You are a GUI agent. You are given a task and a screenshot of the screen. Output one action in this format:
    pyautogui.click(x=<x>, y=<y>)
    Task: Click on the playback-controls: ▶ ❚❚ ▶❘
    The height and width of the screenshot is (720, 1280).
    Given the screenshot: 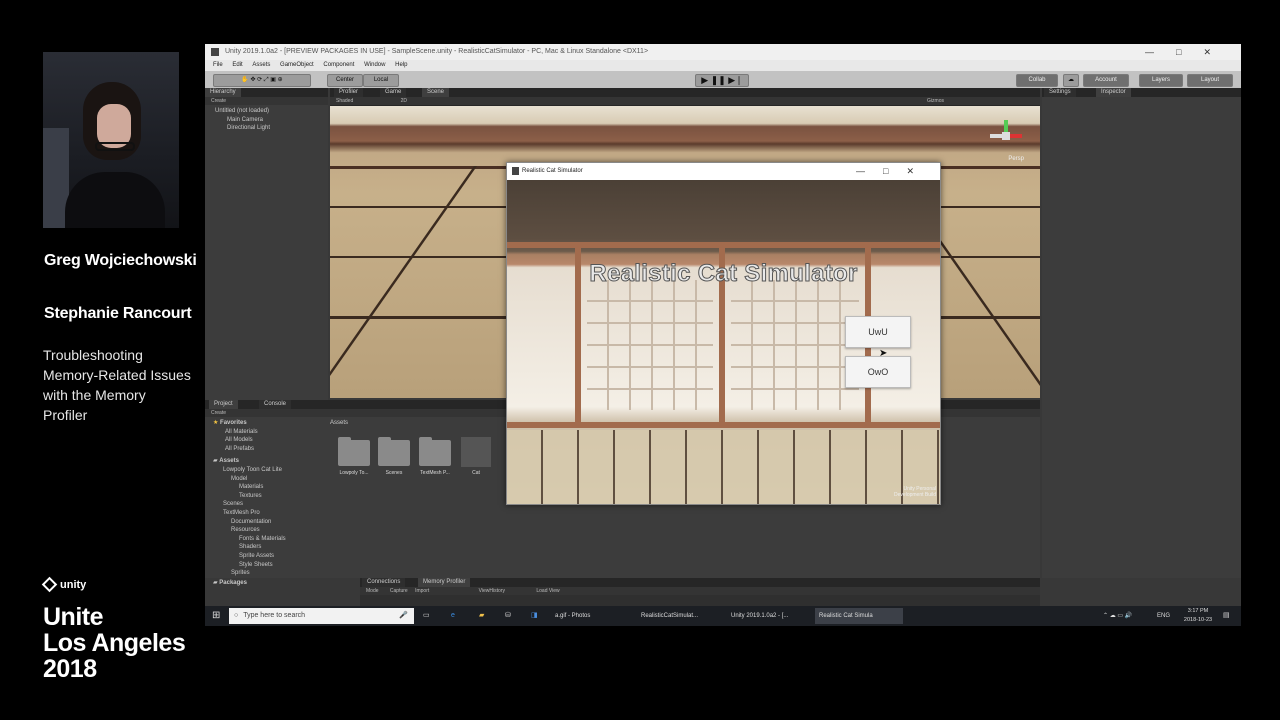 What is the action you would take?
    pyautogui.click(x=722, y=80)
    